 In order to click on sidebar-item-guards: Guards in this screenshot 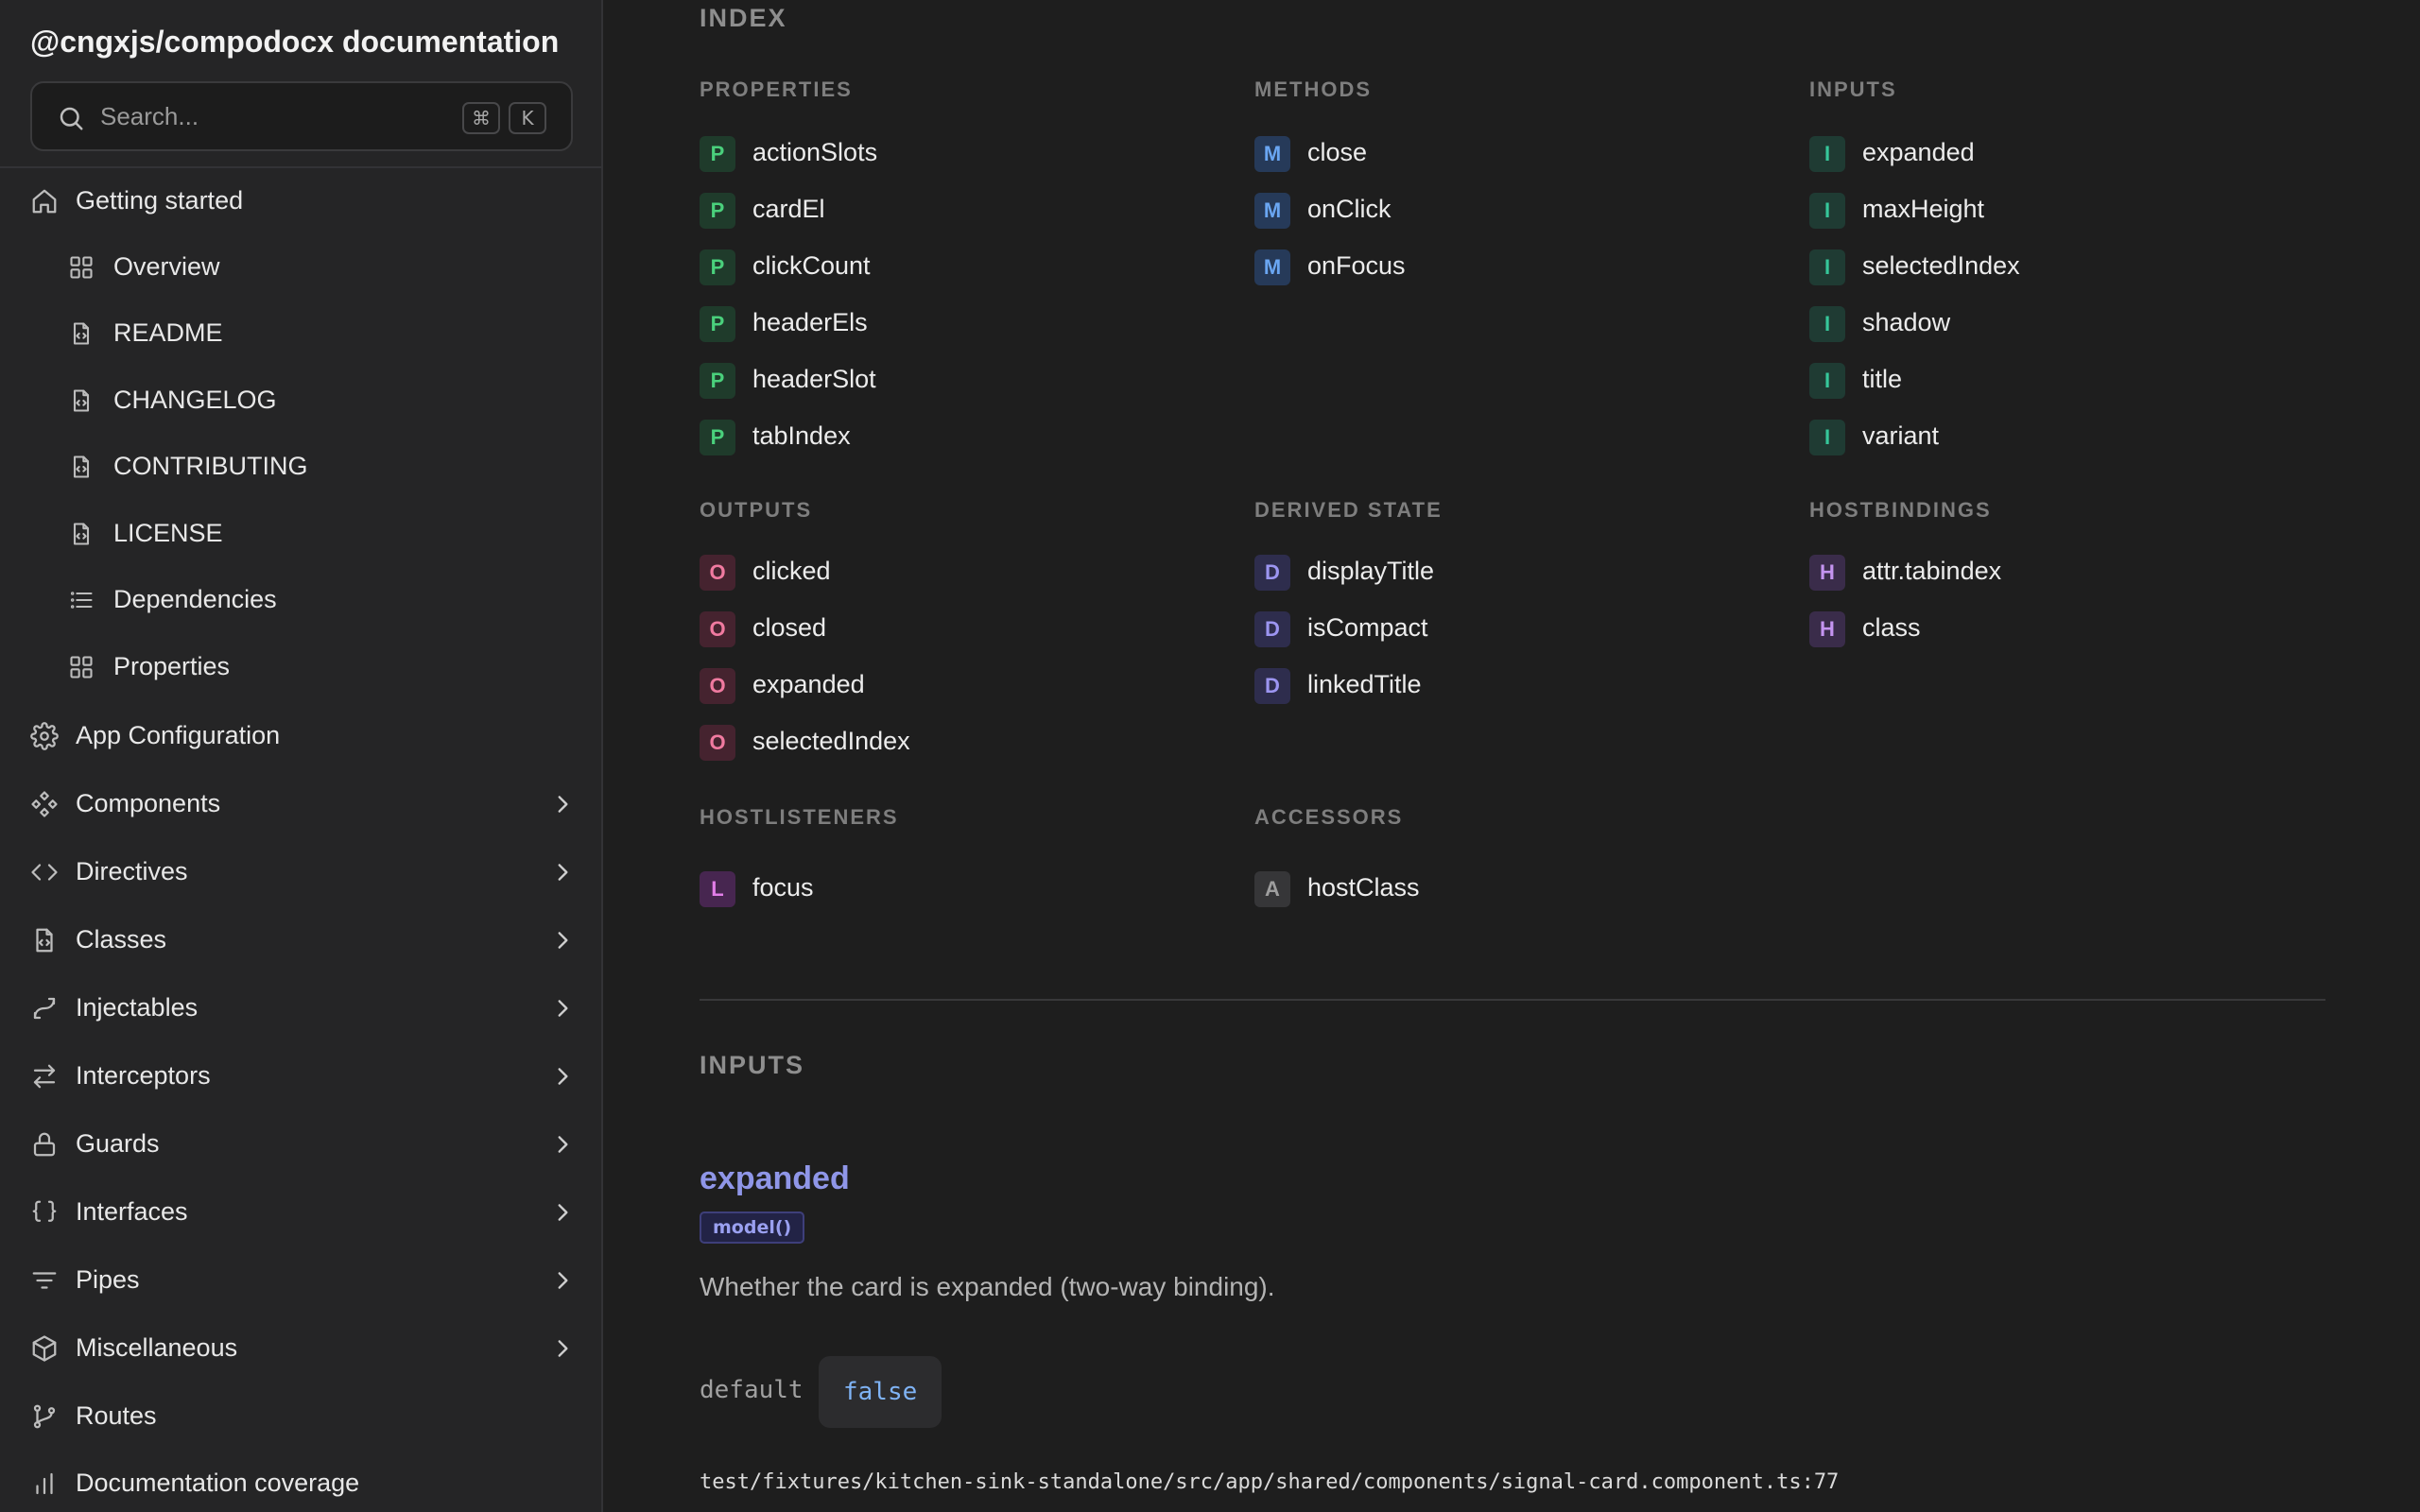, I will do `click(302, 1143)`.